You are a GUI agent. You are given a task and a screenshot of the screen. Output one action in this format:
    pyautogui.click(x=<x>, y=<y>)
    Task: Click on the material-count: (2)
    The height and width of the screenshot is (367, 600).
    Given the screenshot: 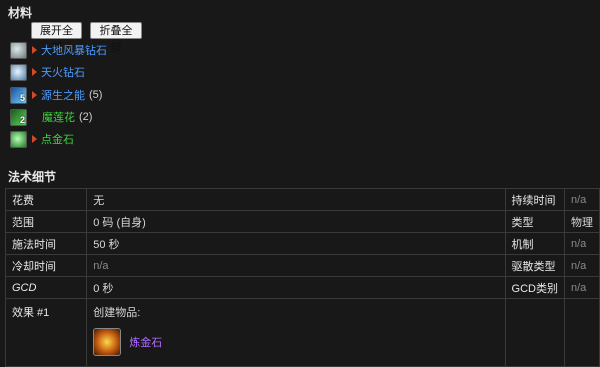 What is the action you would take?
    pyautogui.click(x=86, y=117)
    